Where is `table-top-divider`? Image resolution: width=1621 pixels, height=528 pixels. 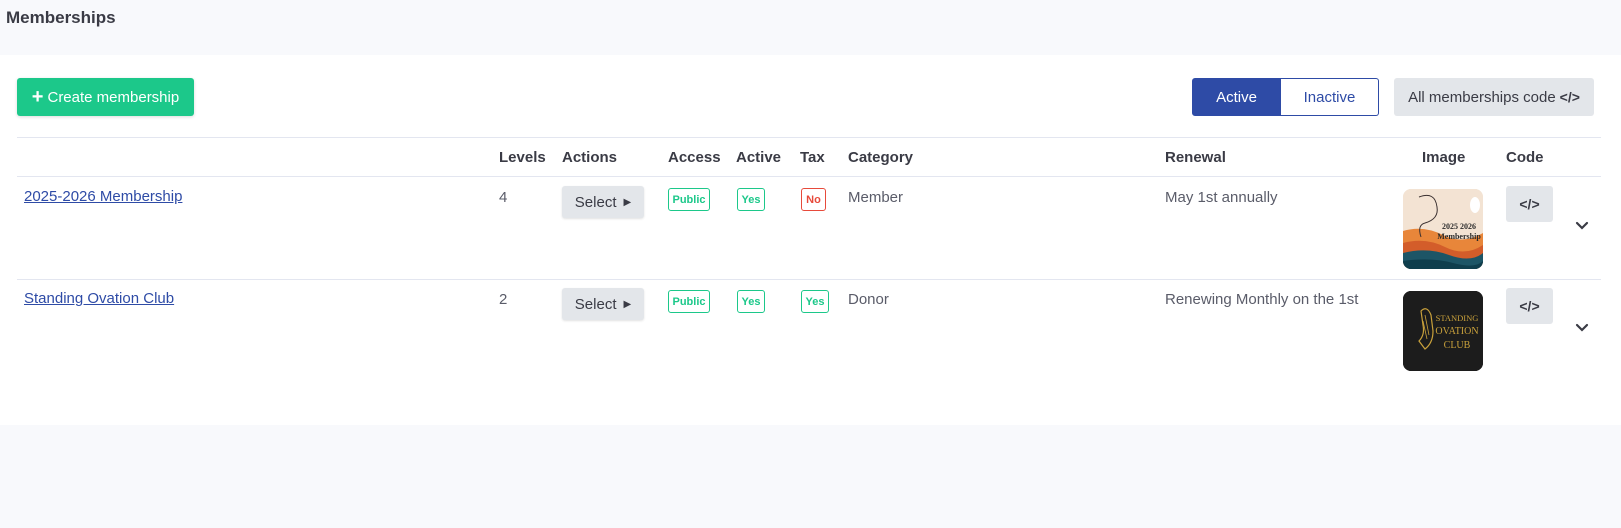
table-top-divider is located at coordinates (809, 137).